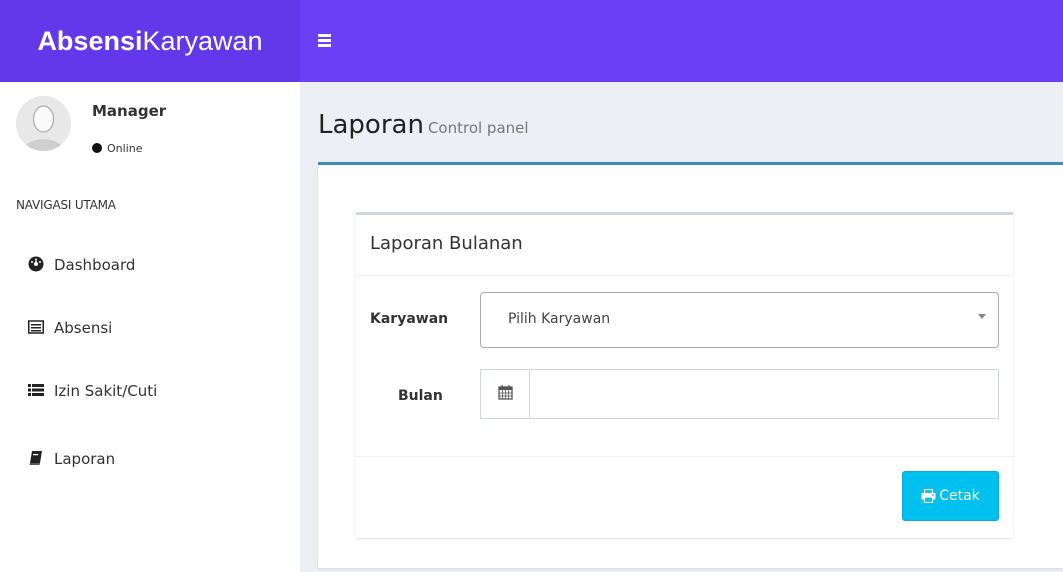 The width and height of the screenshot is (1063, 572). I want to click on sidebar-item-label: Absensi, so click(83, 328).